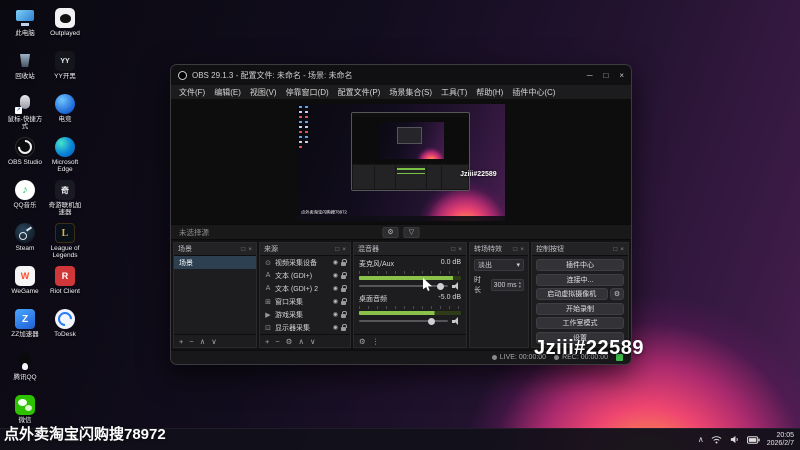 Image resolution: width=800 pixels, height=450 pixels. What do you see at coordinates (520, 286) in the screenshot?
I see `spinner-down-icon: ▾` at bounding box center [520, 286].